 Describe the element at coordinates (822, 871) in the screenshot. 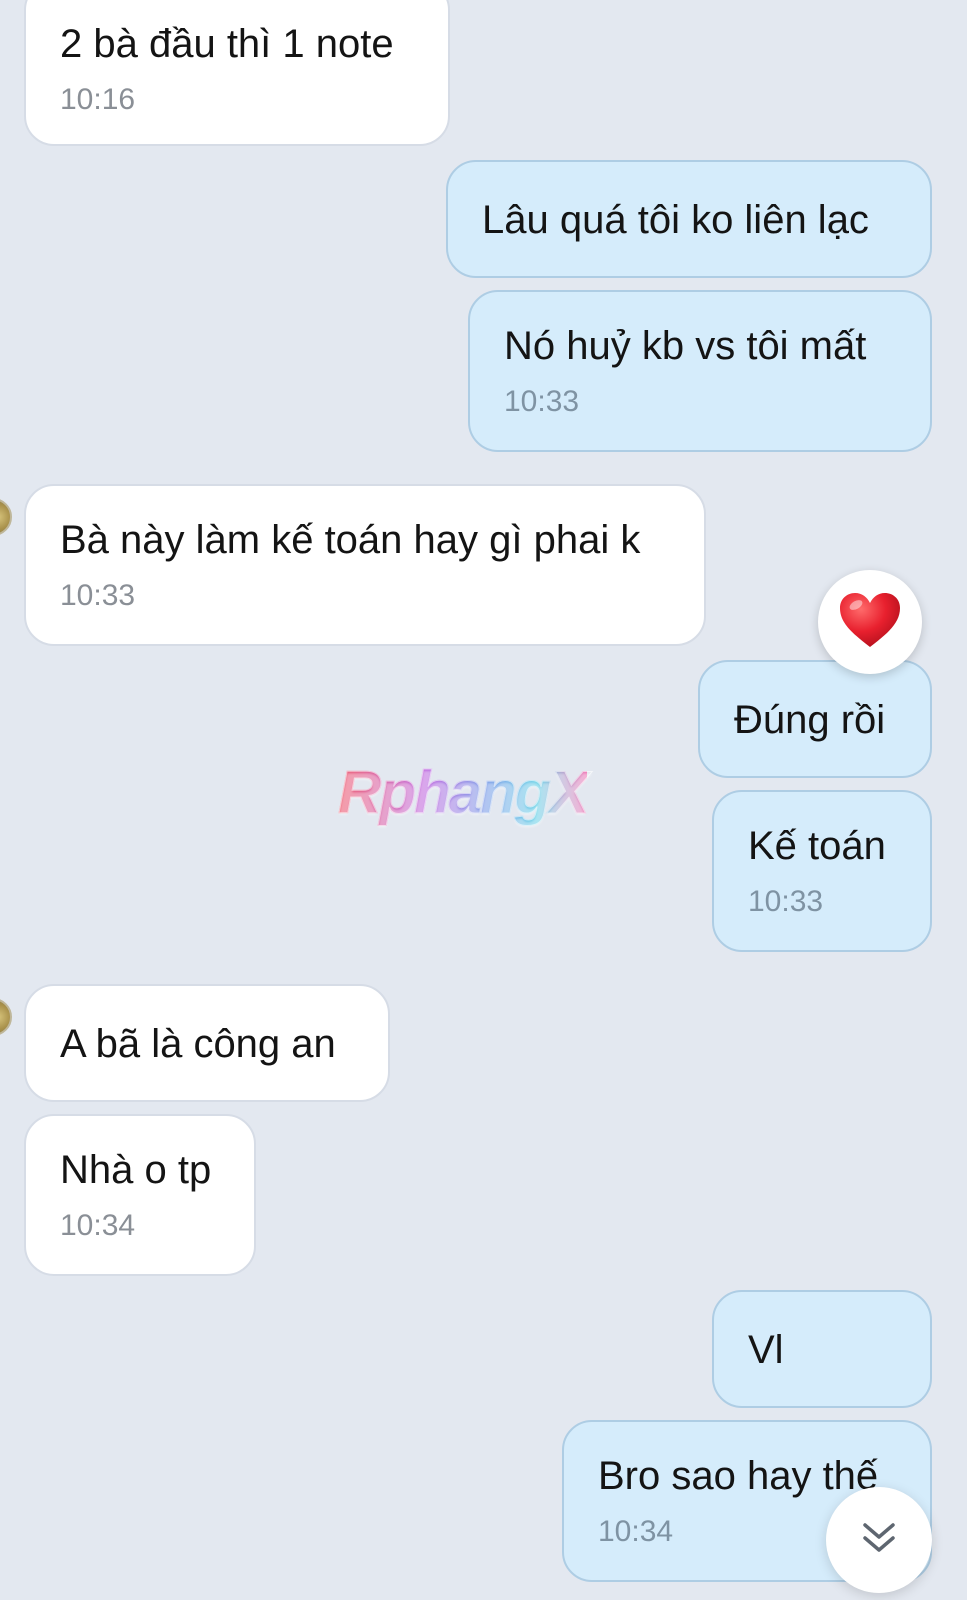

I see `message-bubble-outgoing: Kế toán 10:33` at that location.